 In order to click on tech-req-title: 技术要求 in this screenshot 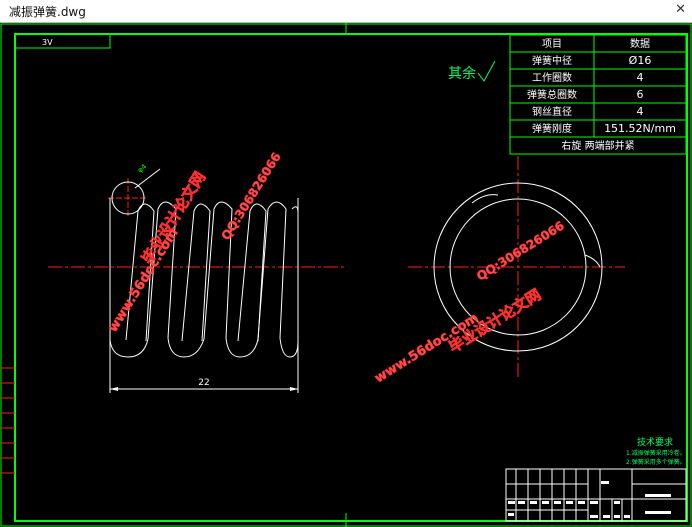, I will do `click(655, 442)`.